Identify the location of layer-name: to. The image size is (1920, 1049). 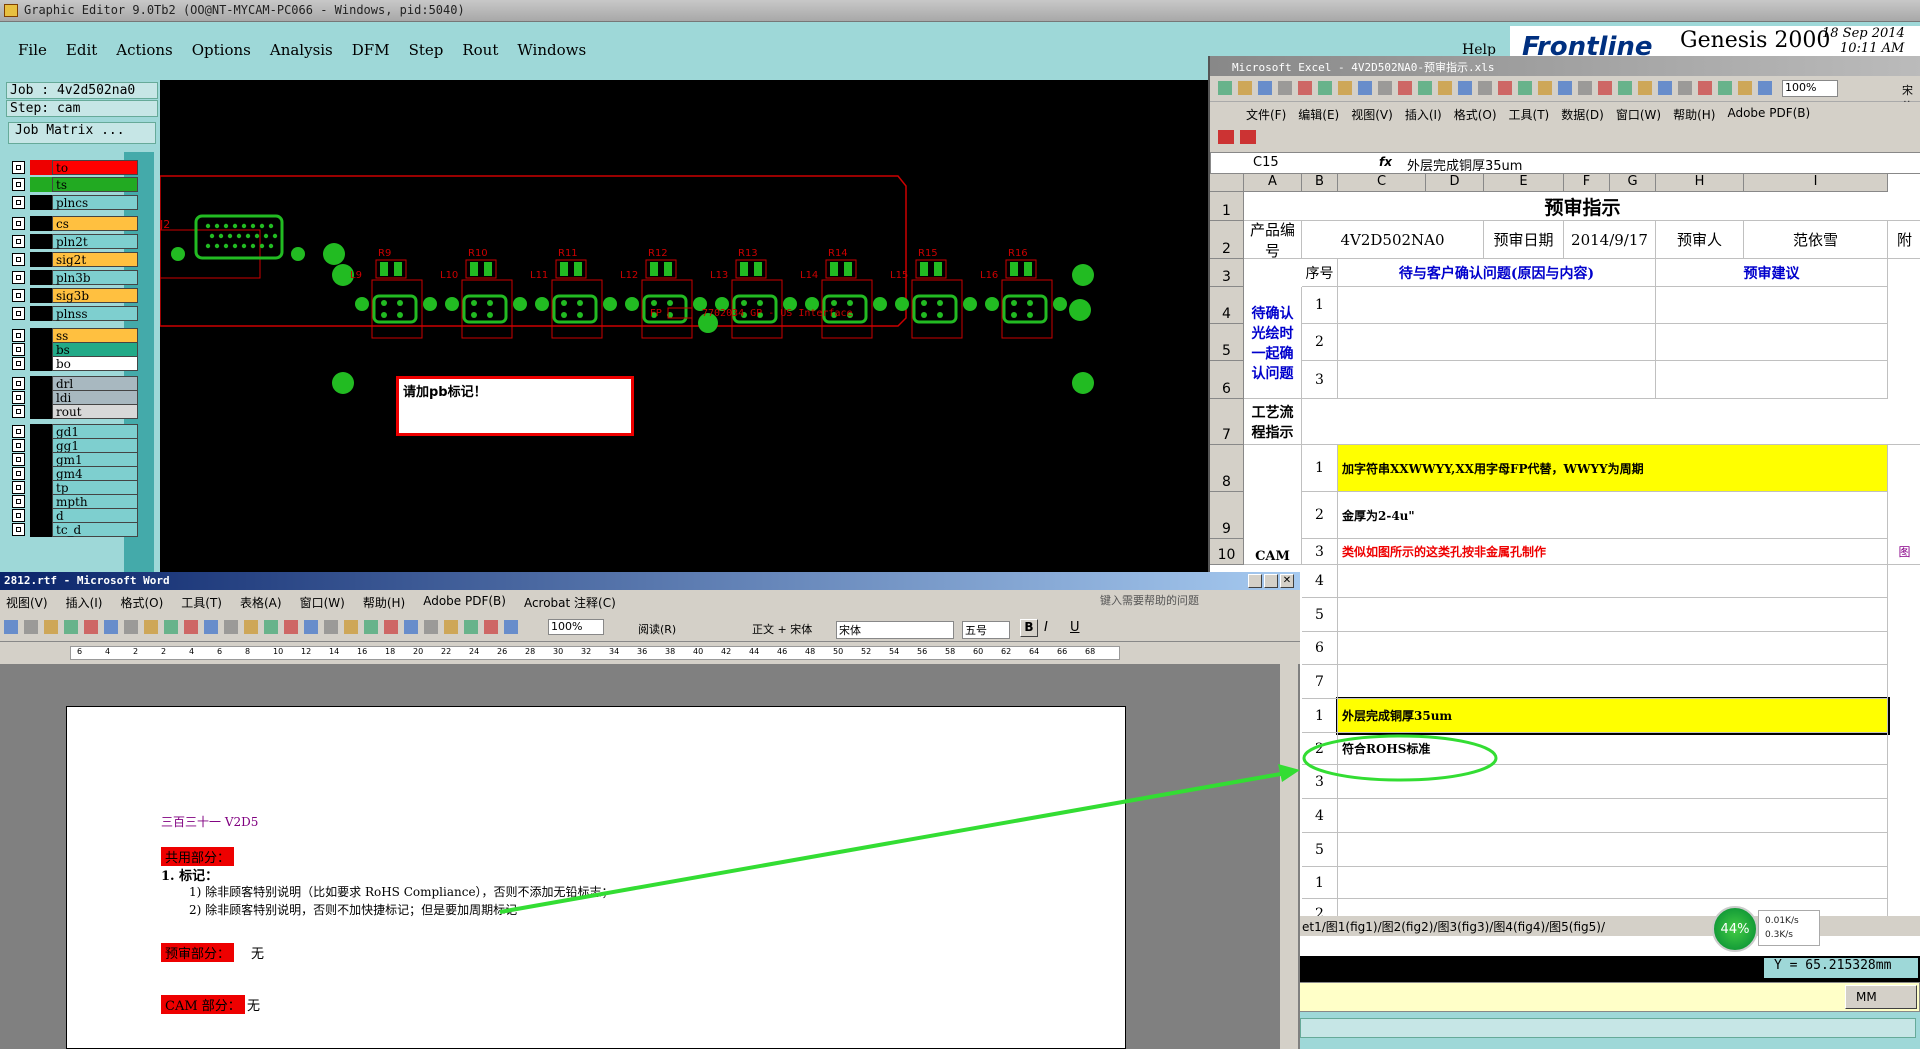
(95, 167).